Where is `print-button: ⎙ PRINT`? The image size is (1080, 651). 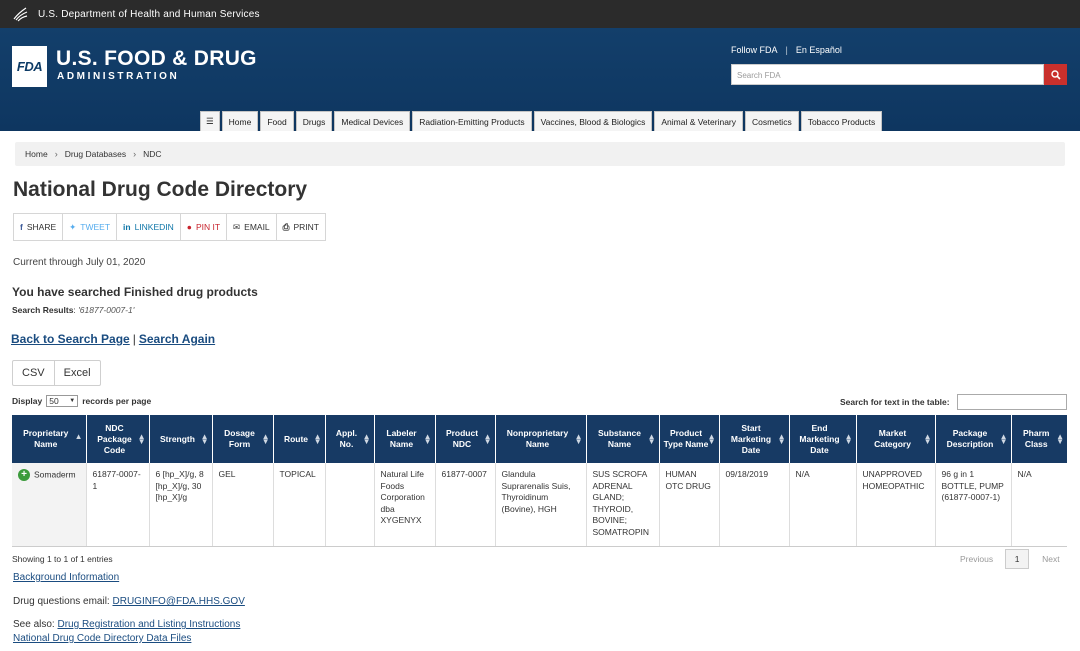 print-button: ⎙ PRINT is located at coordinates (301, 227).